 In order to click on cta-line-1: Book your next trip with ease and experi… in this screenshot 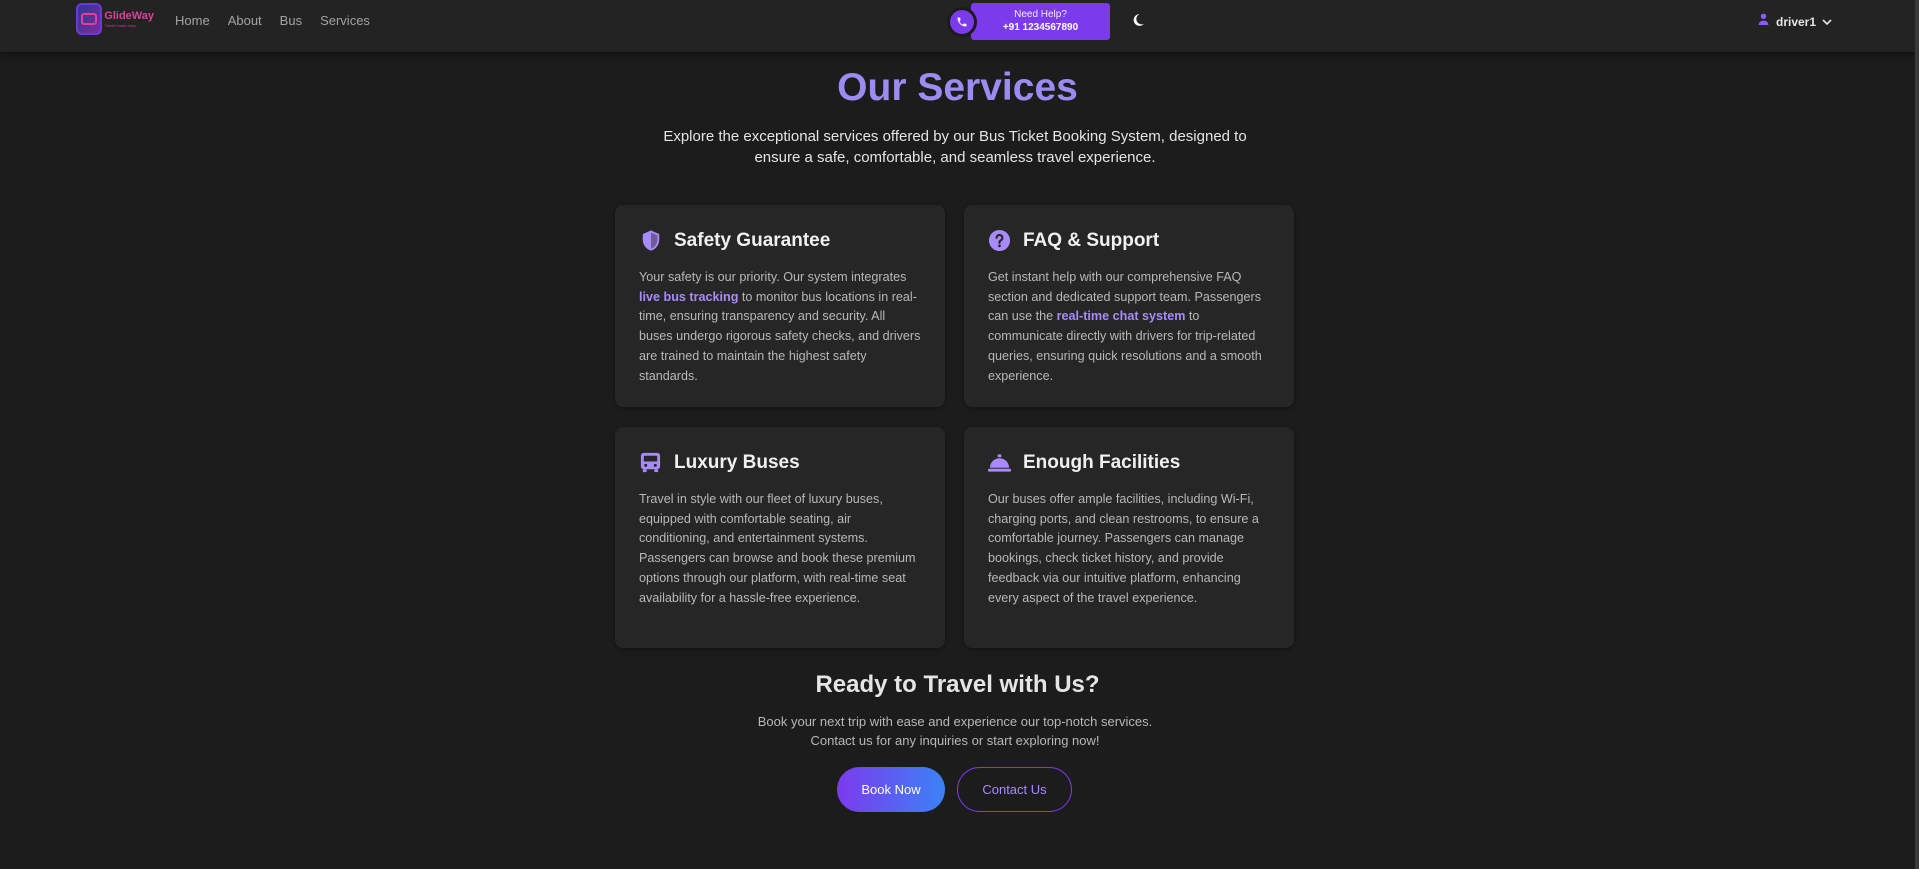, I will do `click(955, 721)`.